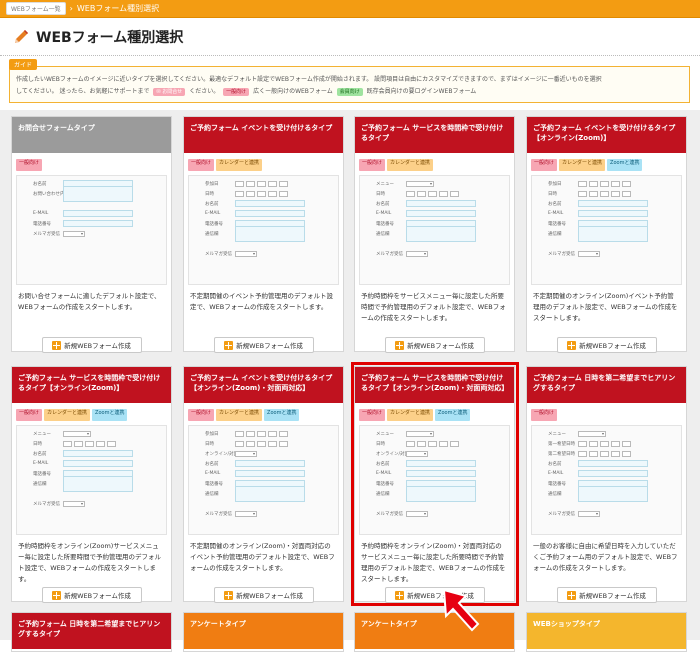  I want to click on preview-field-label: 参加日, so click(212, 434).